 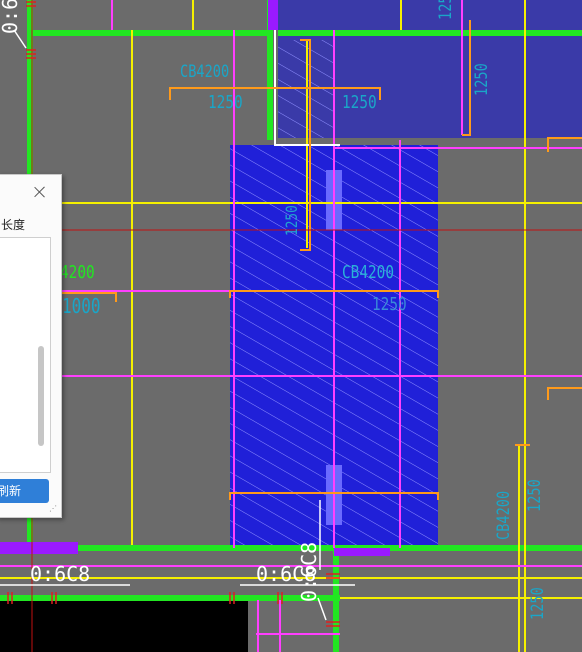 I want to click on bottom-right-small-label: 1250, so click(x=538, y=603).